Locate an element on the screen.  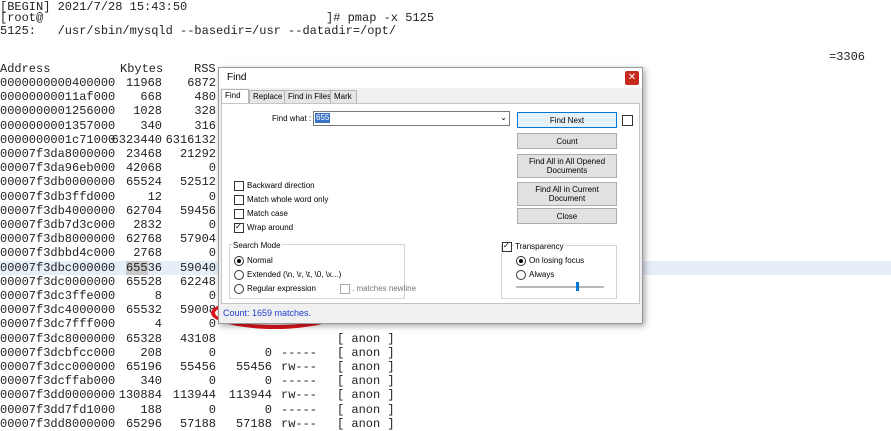
find-next-button: Find Next is located at coordinates (567, 120).